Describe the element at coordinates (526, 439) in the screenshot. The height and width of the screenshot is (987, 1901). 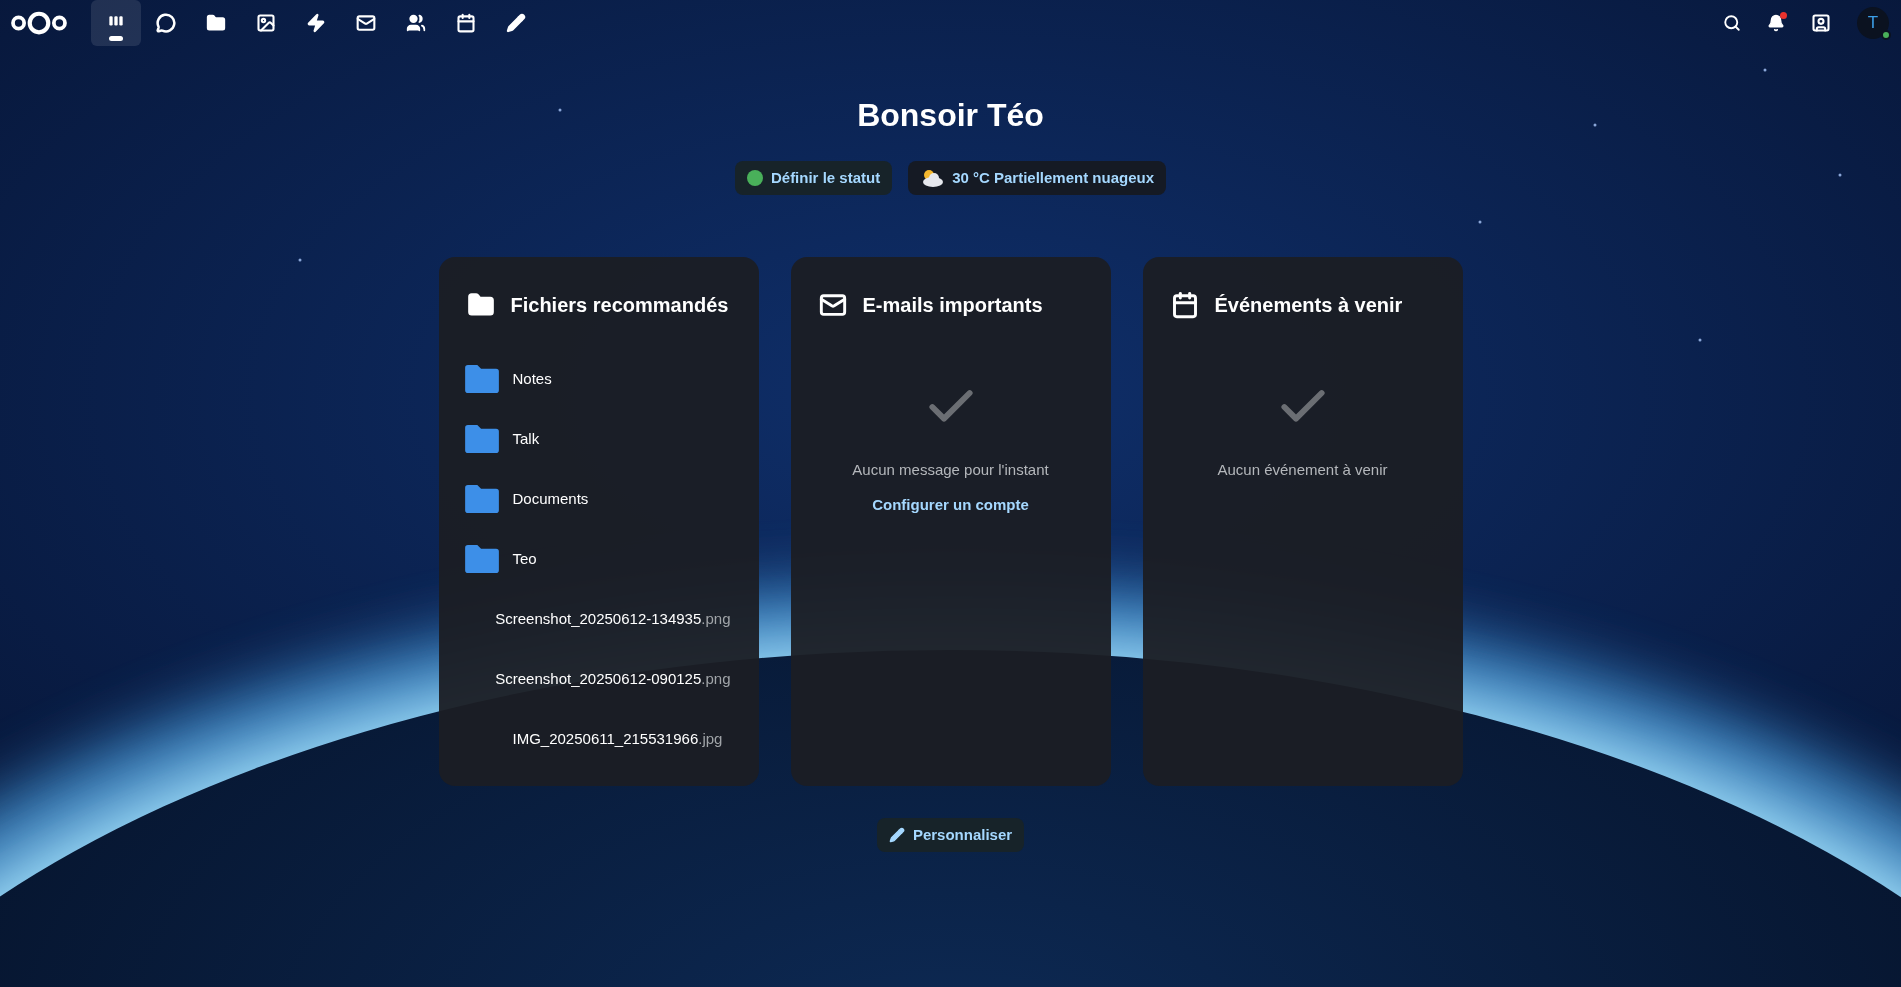
I see `file-name: Talk` at that location.